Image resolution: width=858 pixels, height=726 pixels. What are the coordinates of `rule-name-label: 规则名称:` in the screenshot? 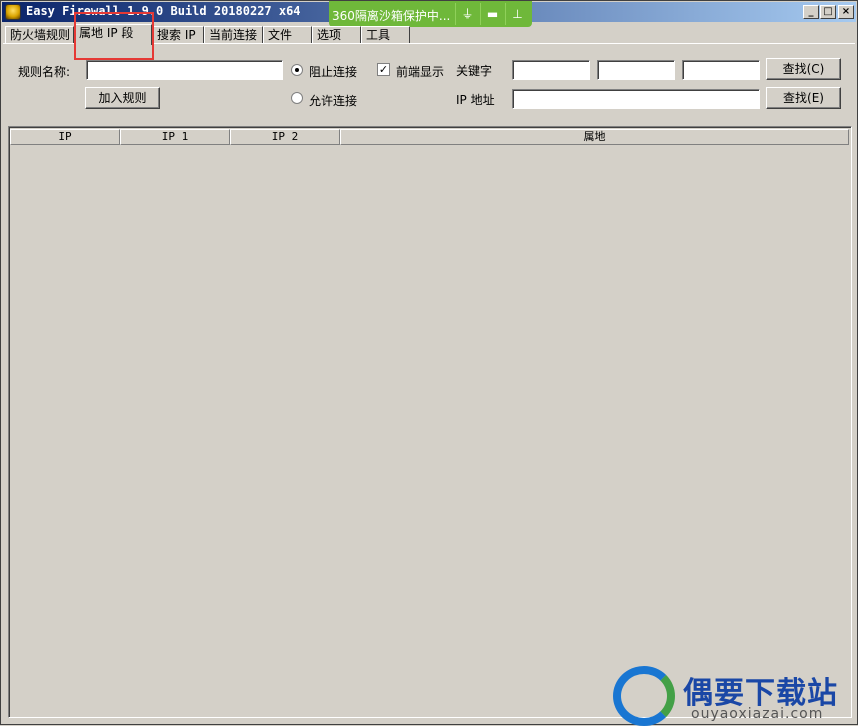 It's located at (44, 72).